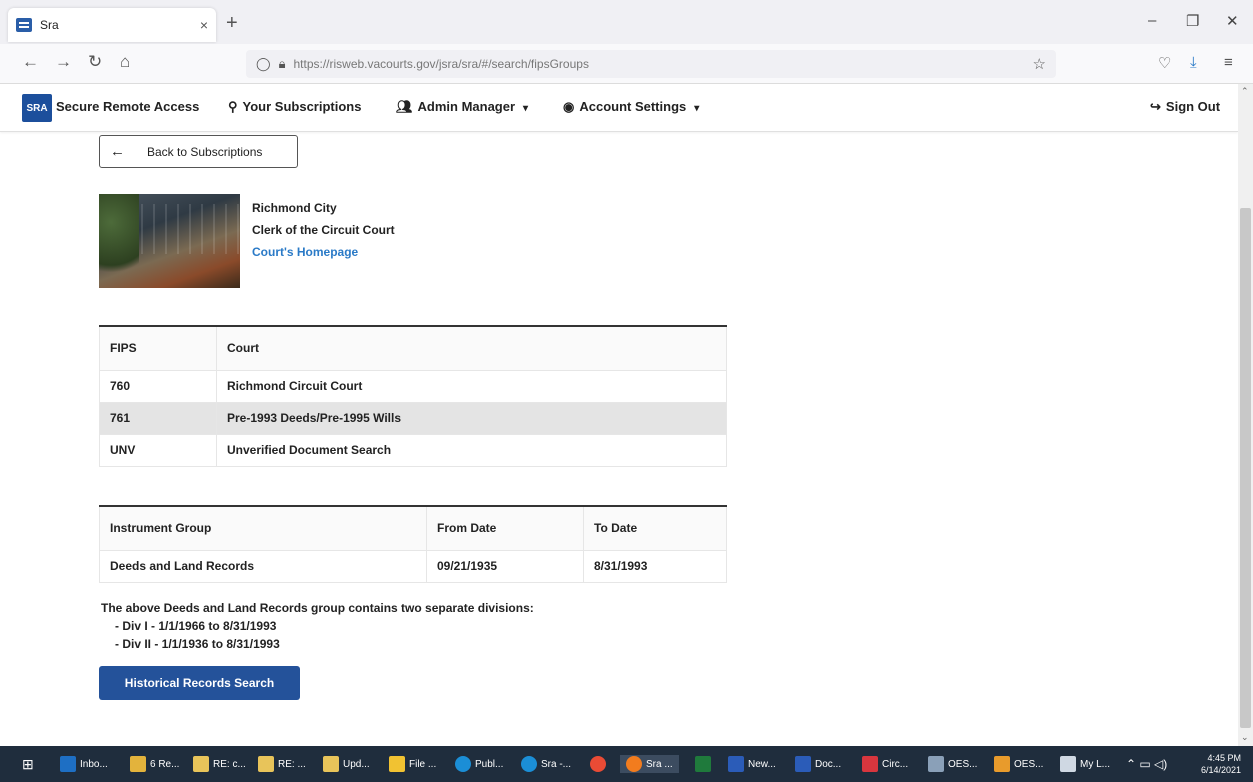 This screenshot has width=1253, height=782. Describe the element at coordinates (24, 25) in the screenshot. I see `sra-favicon-icon` at that location.